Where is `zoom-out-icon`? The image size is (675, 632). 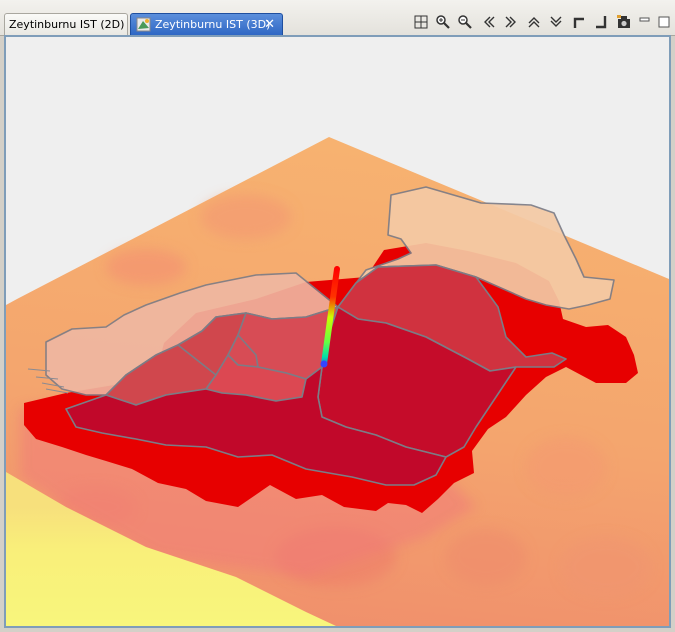
zoom-out-icon is located at coordinates (465, 22).